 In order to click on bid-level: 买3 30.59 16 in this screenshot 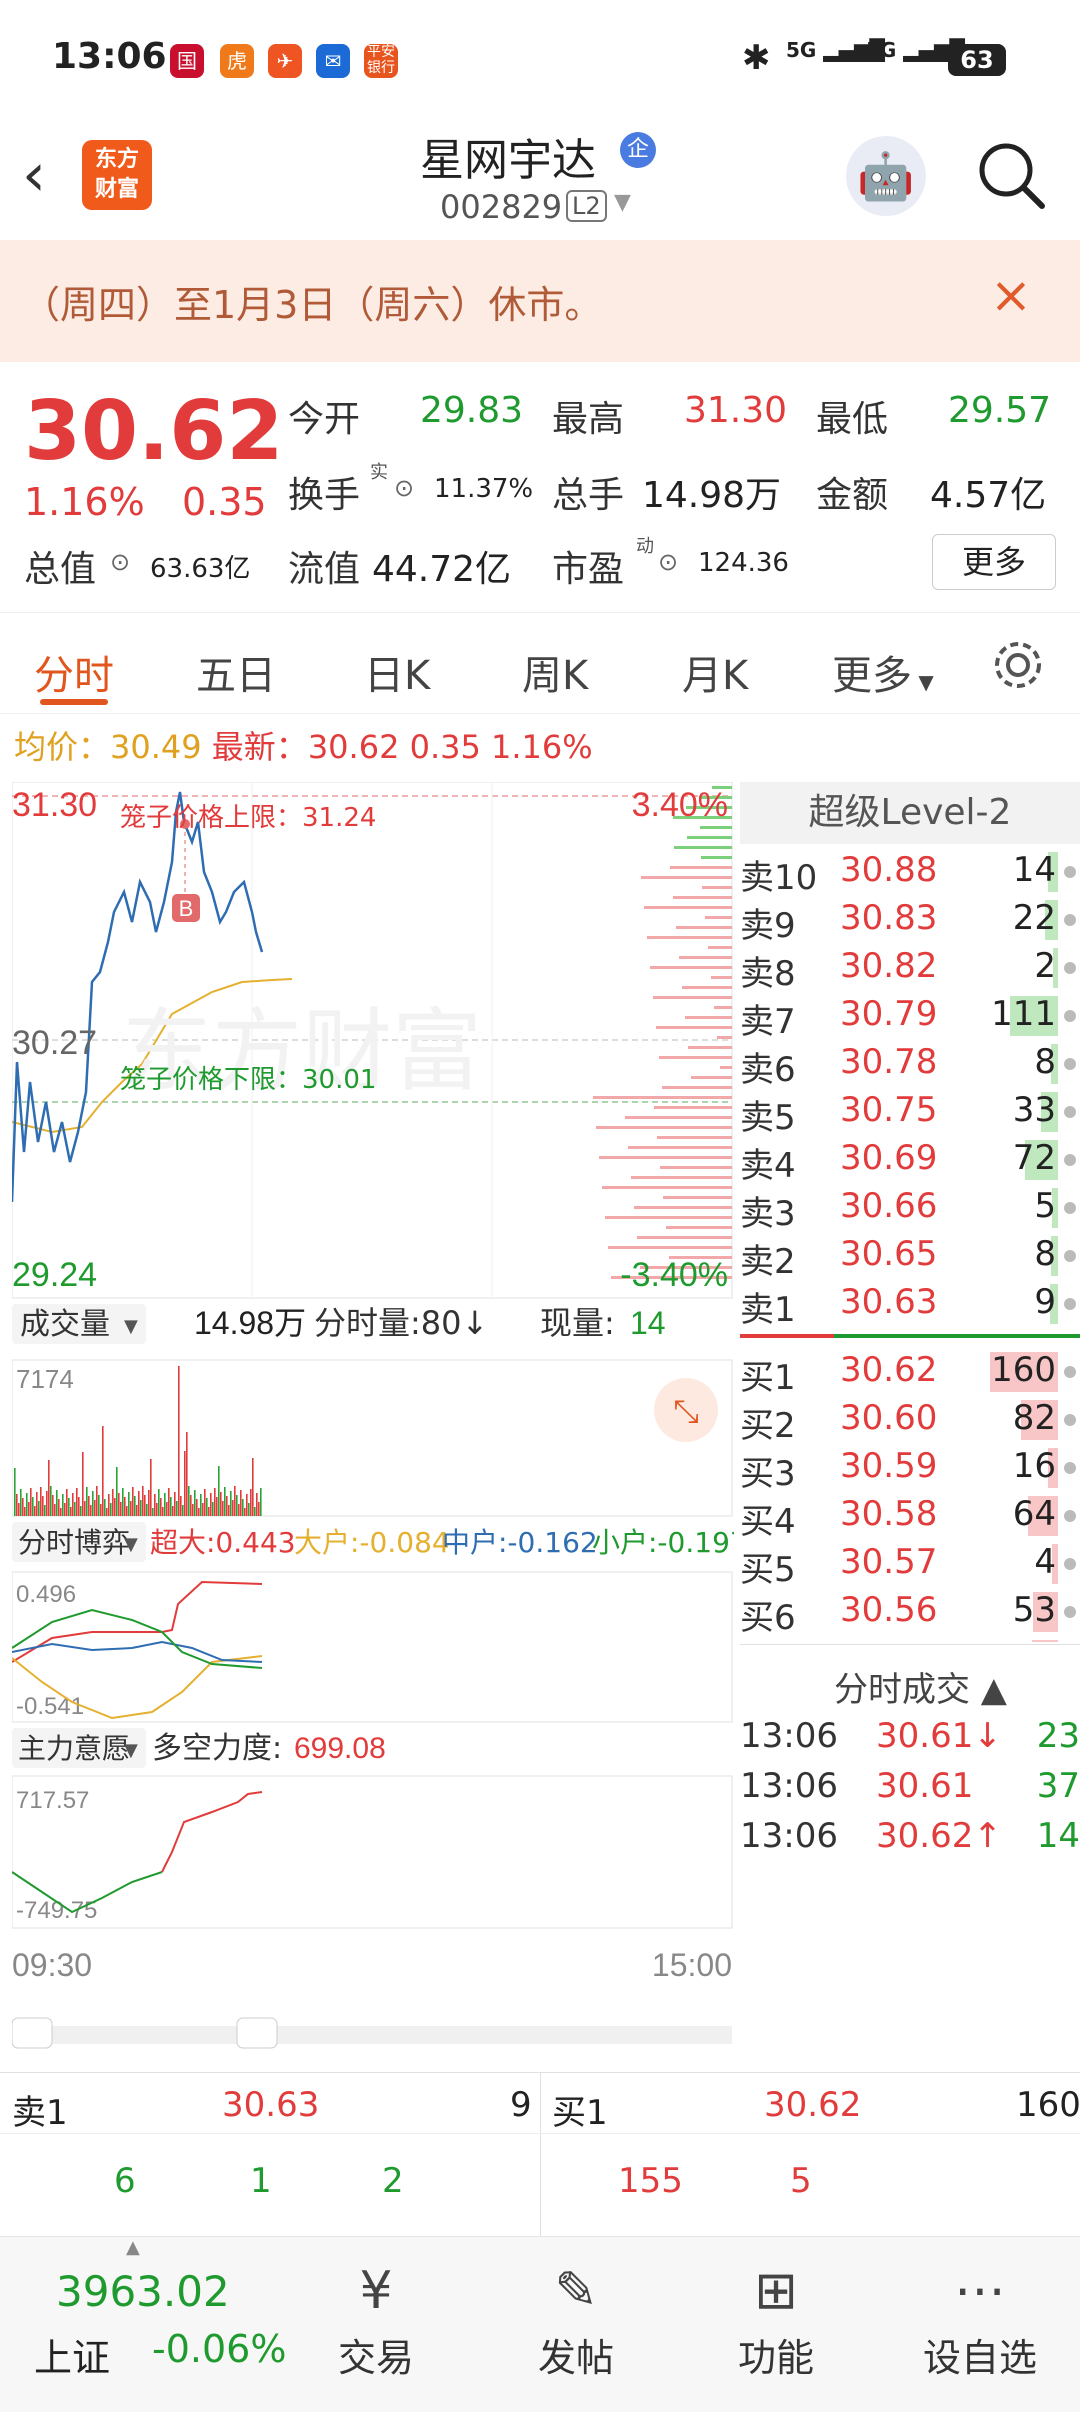, I will do `click(910, 1470)`.